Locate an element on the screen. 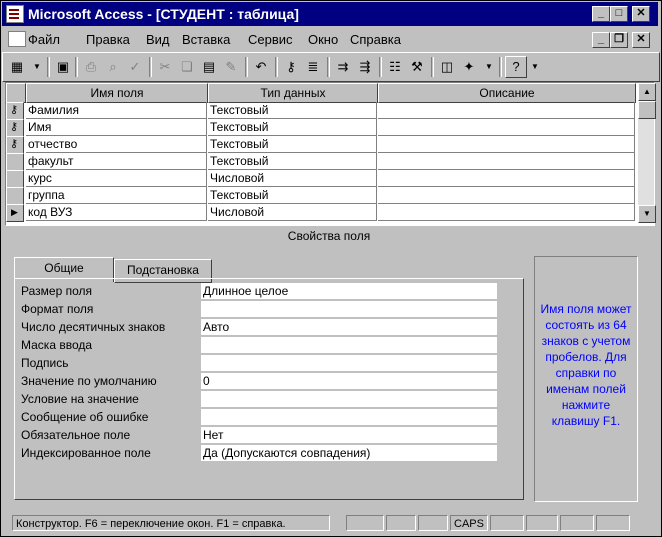 Image resolution: width=662 pixels, height=537 pixels. menu-window: Окно is located at coordinates (323, 39).